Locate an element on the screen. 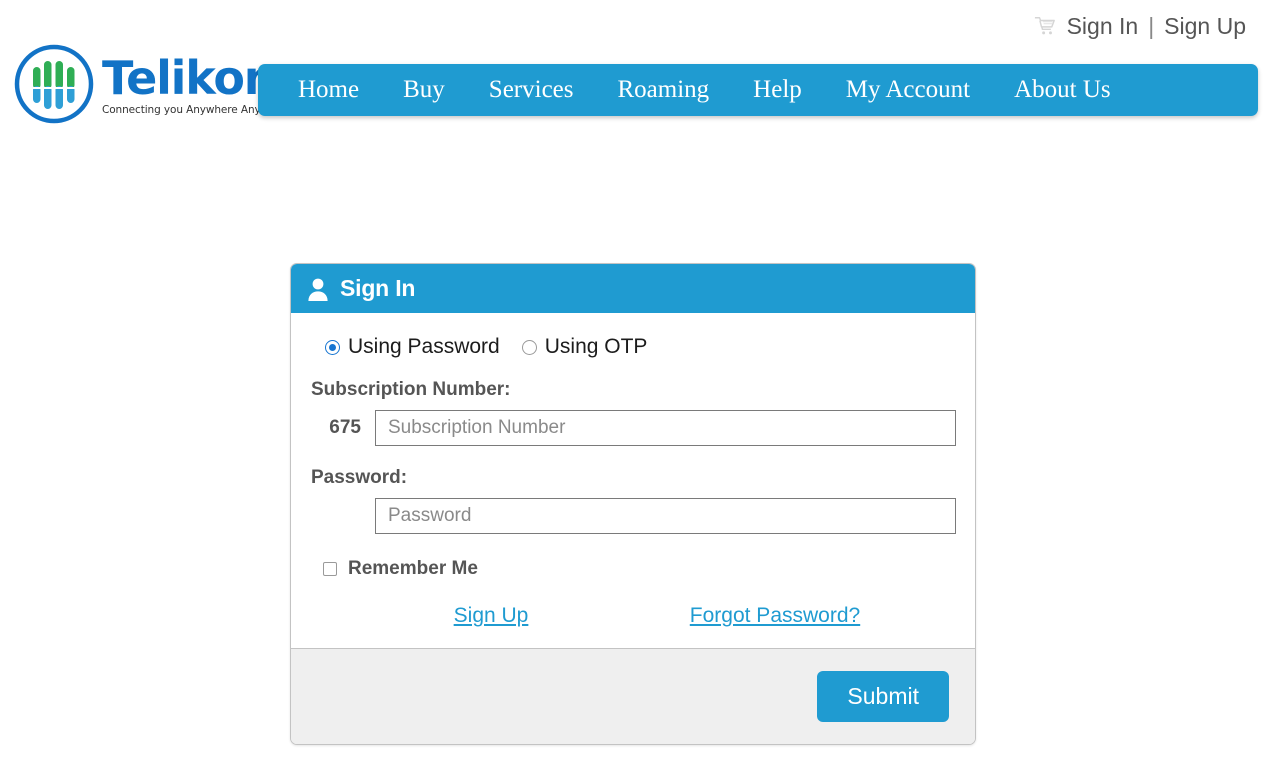 The width and height of the screenshot is (1276, 760). person-icon is located at coordinates (318, 289).